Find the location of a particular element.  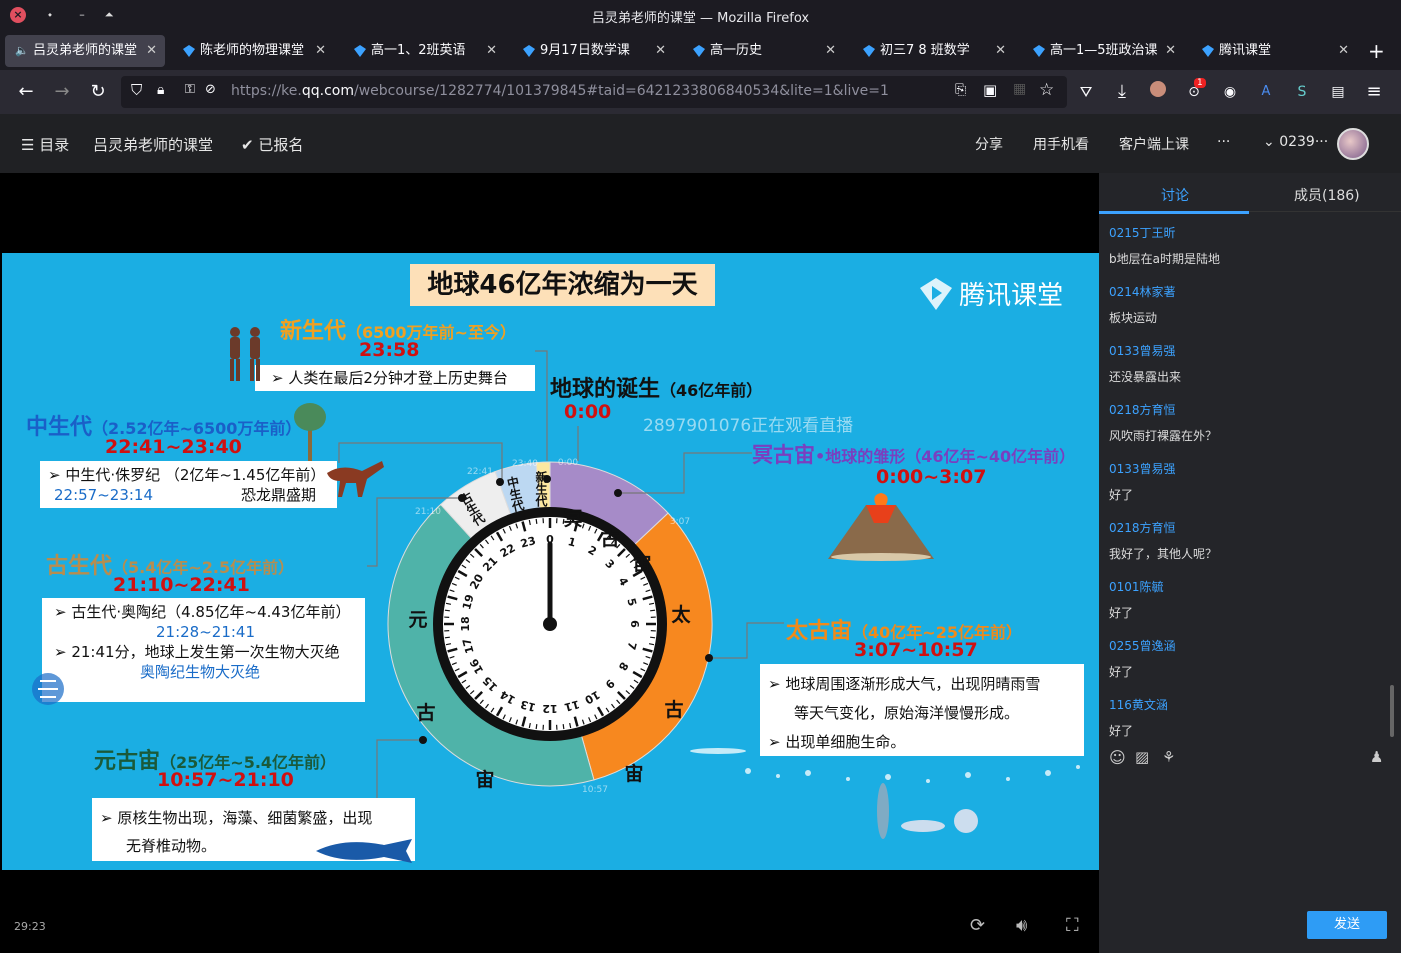

avatar is located at coordinates (1353, 144).